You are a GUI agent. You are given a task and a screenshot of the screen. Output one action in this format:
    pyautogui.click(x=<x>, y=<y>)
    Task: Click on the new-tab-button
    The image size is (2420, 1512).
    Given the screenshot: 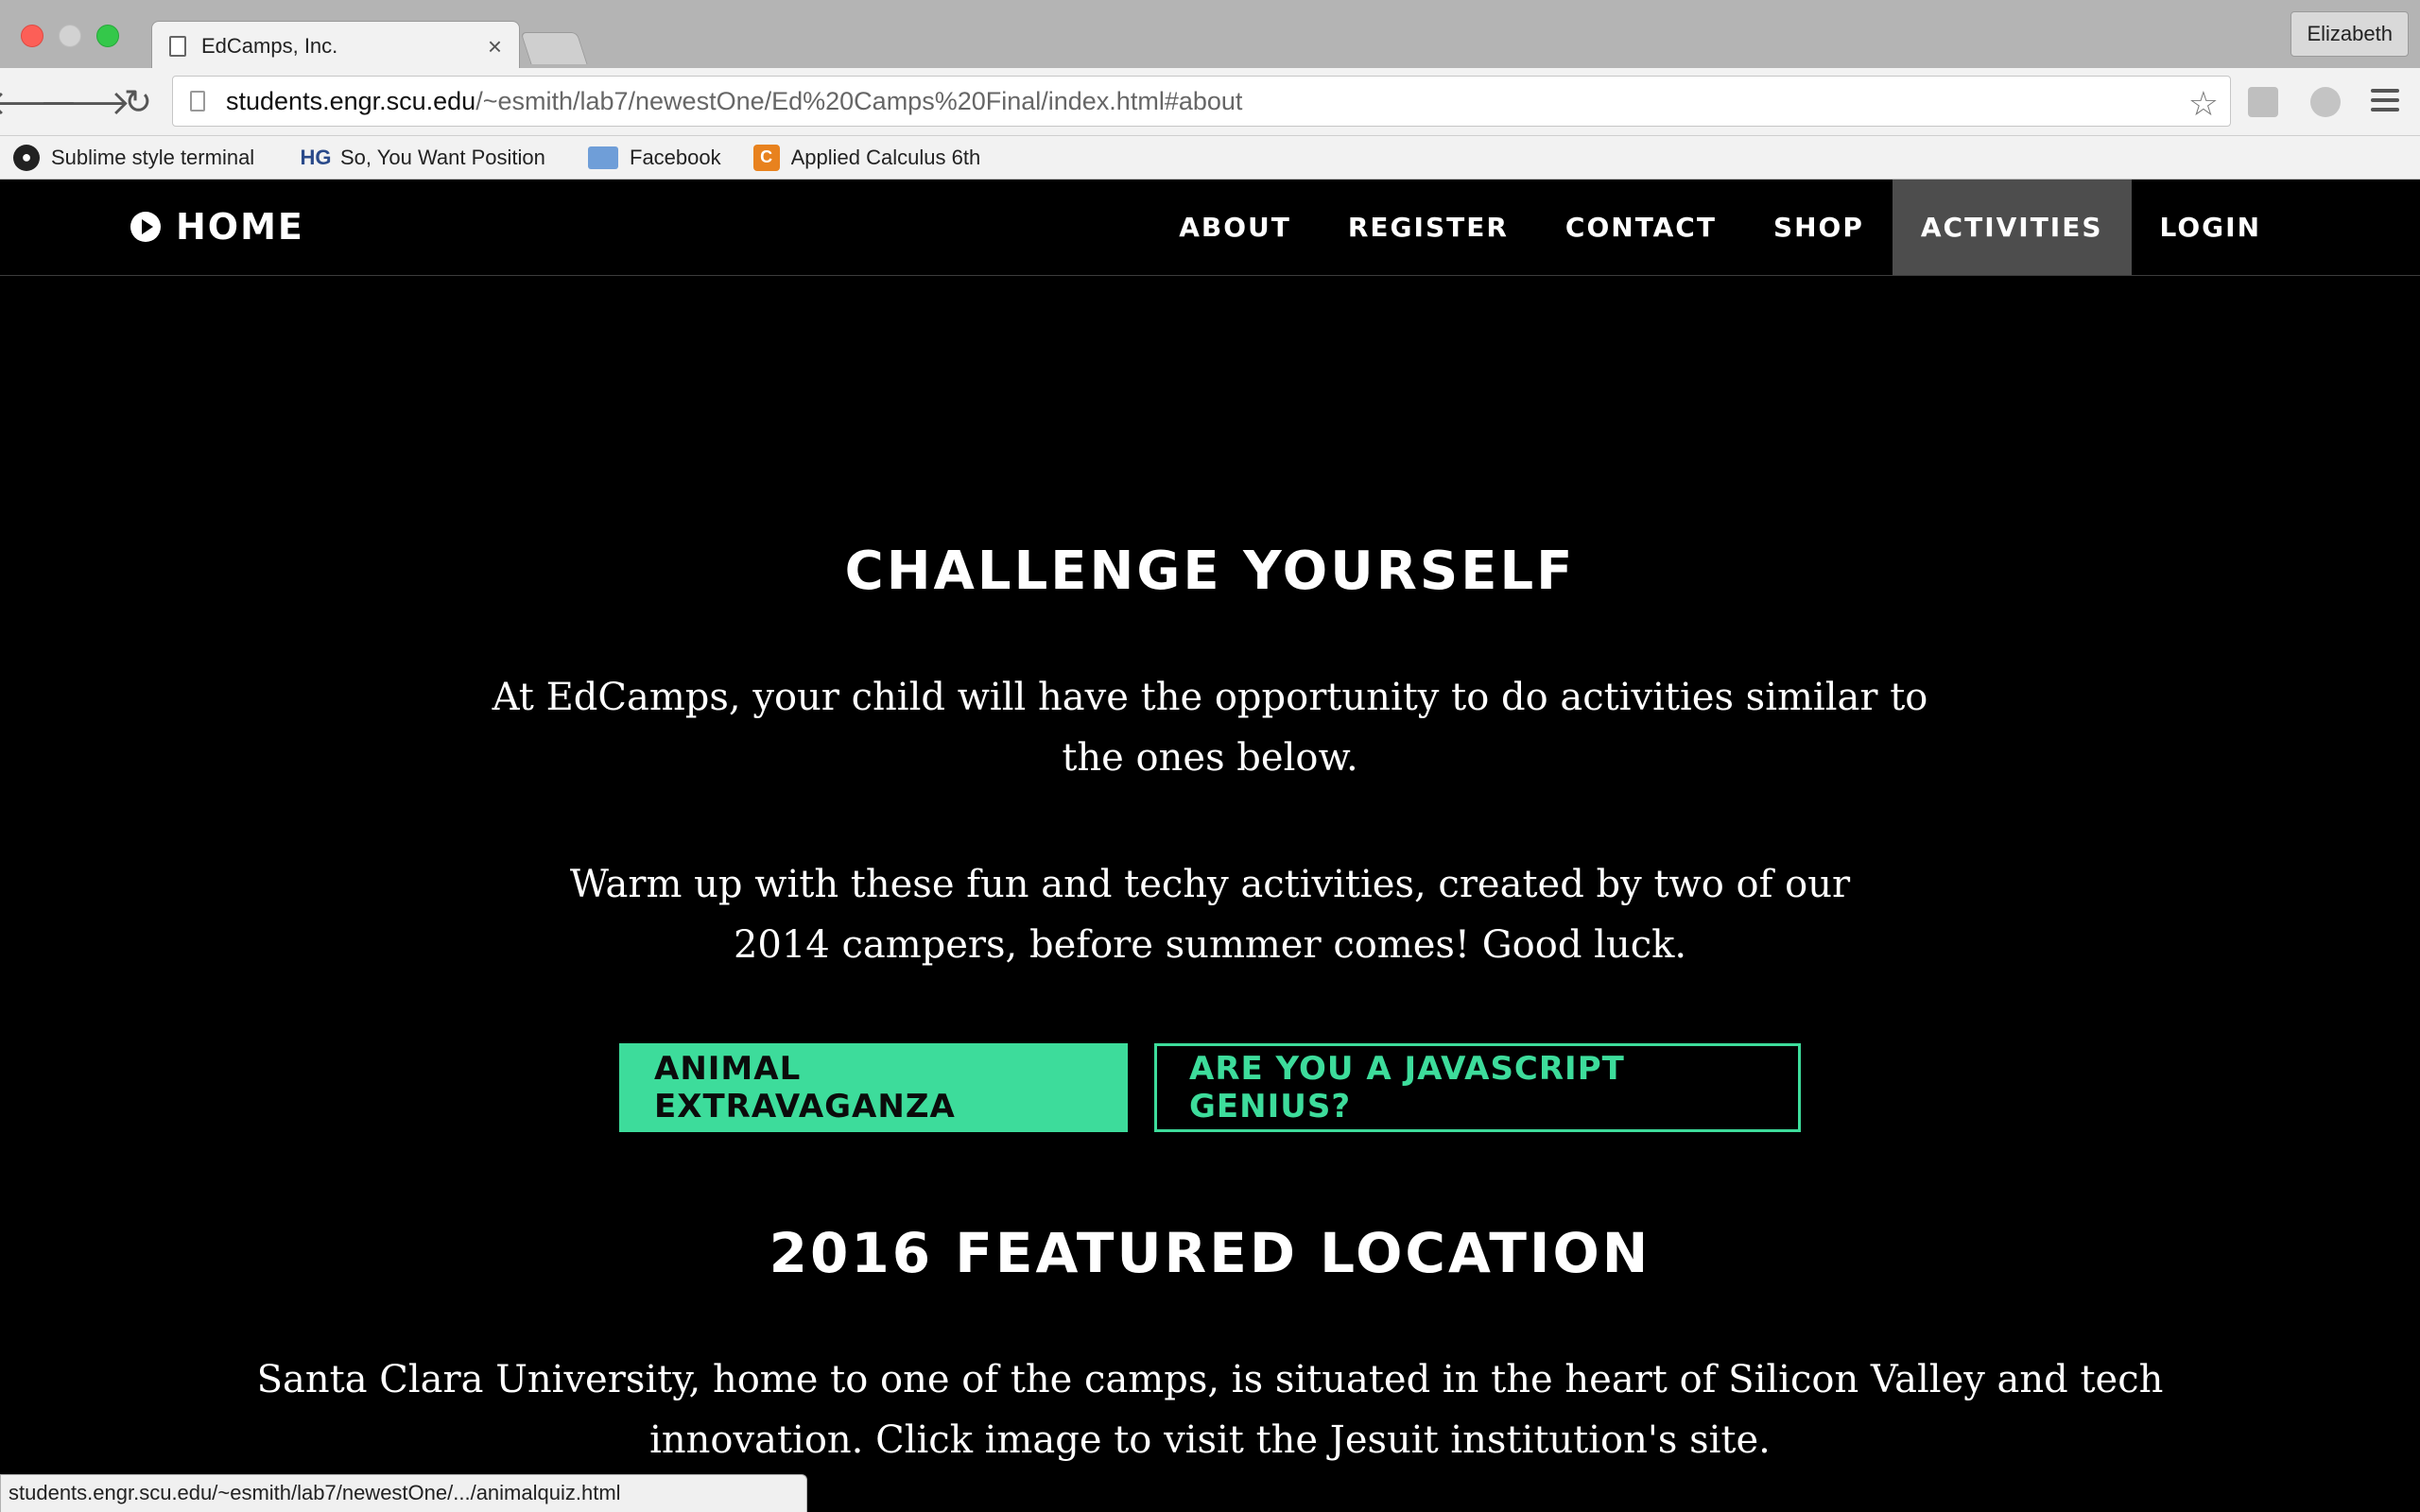 What is the action you would take?
    pyautogui.click(x=554, y=48)
    